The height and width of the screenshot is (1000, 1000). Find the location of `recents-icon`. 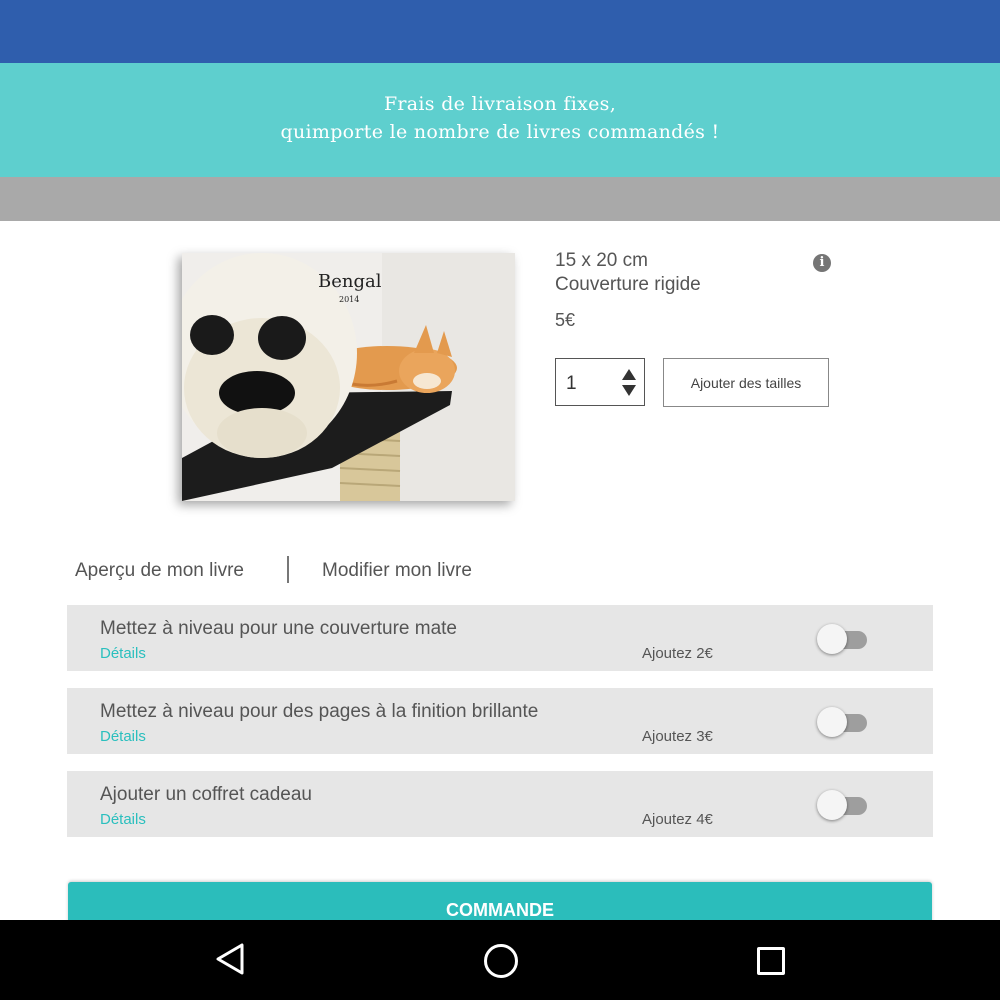

recents-icon is located at coordinates (771, 961).